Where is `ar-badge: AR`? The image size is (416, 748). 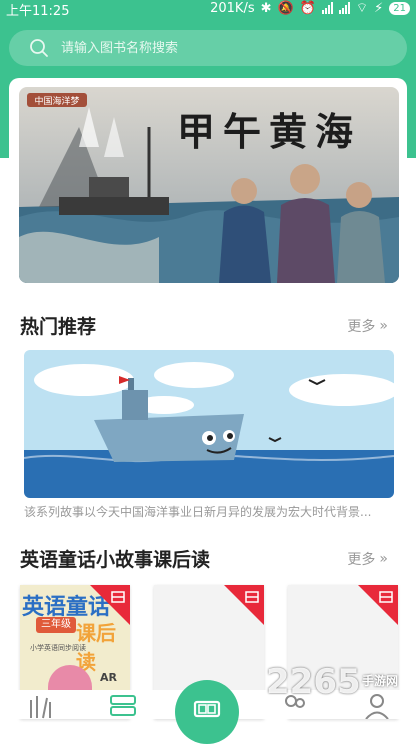
ar-badge: AR is located at coordinates (108, 677).